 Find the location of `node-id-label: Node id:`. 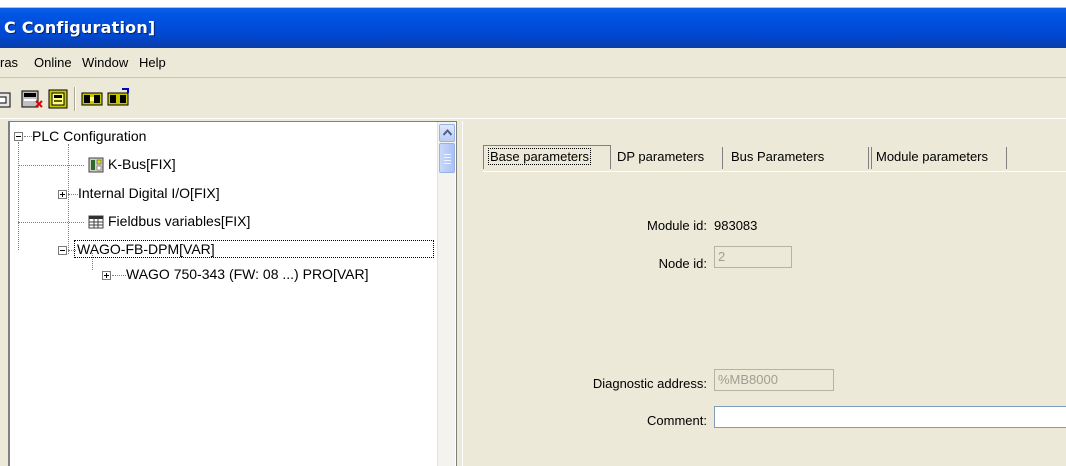

node-id-label: Node id: is located at coordinates (682, 263).